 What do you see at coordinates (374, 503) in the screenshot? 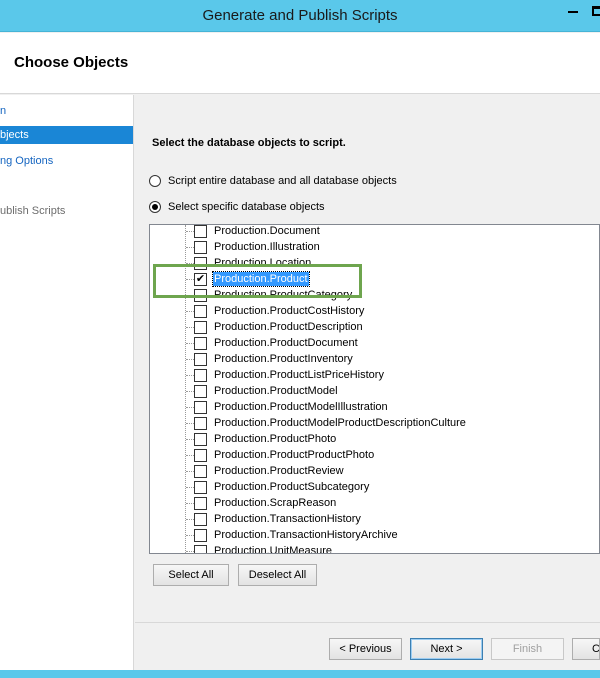
I see `tree-item: Production.ScrapReason` at bounding box center [374, 503].